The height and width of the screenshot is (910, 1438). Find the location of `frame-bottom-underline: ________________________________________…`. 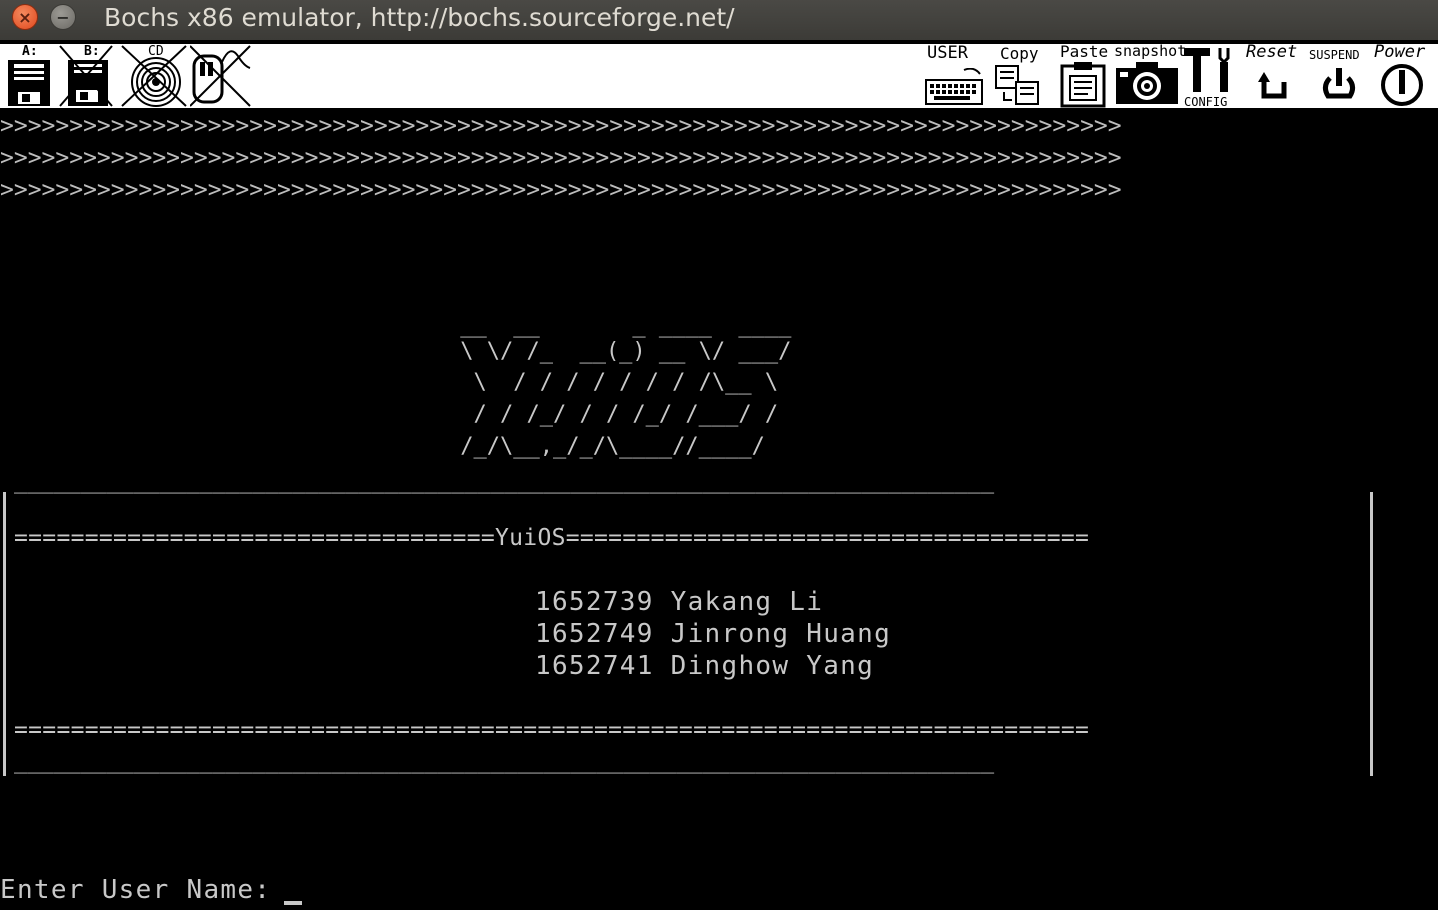

frame-bottom-underline: ________________________________________… is located at coordinates (504, 761).